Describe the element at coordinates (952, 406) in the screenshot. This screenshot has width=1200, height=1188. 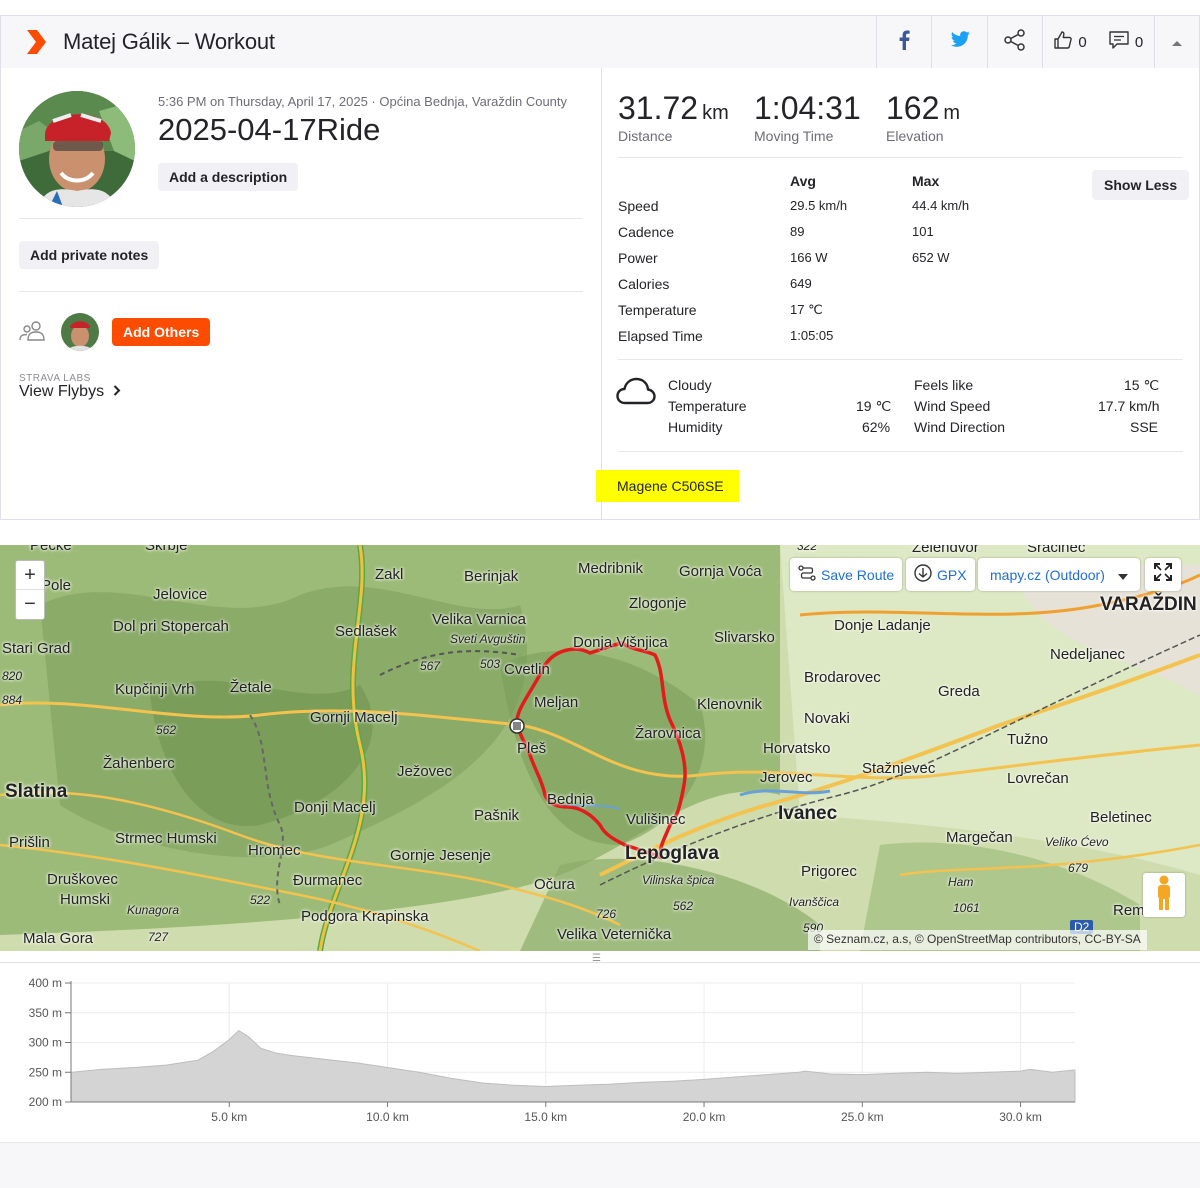
I see `wind-speed-label: Wind Speed` at that location.